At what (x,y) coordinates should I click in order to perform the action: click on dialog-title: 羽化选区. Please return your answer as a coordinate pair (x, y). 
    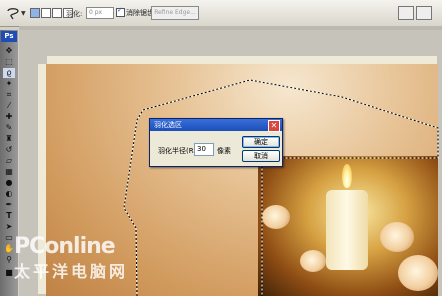
    Looking at the image, I should click on (216, 125).